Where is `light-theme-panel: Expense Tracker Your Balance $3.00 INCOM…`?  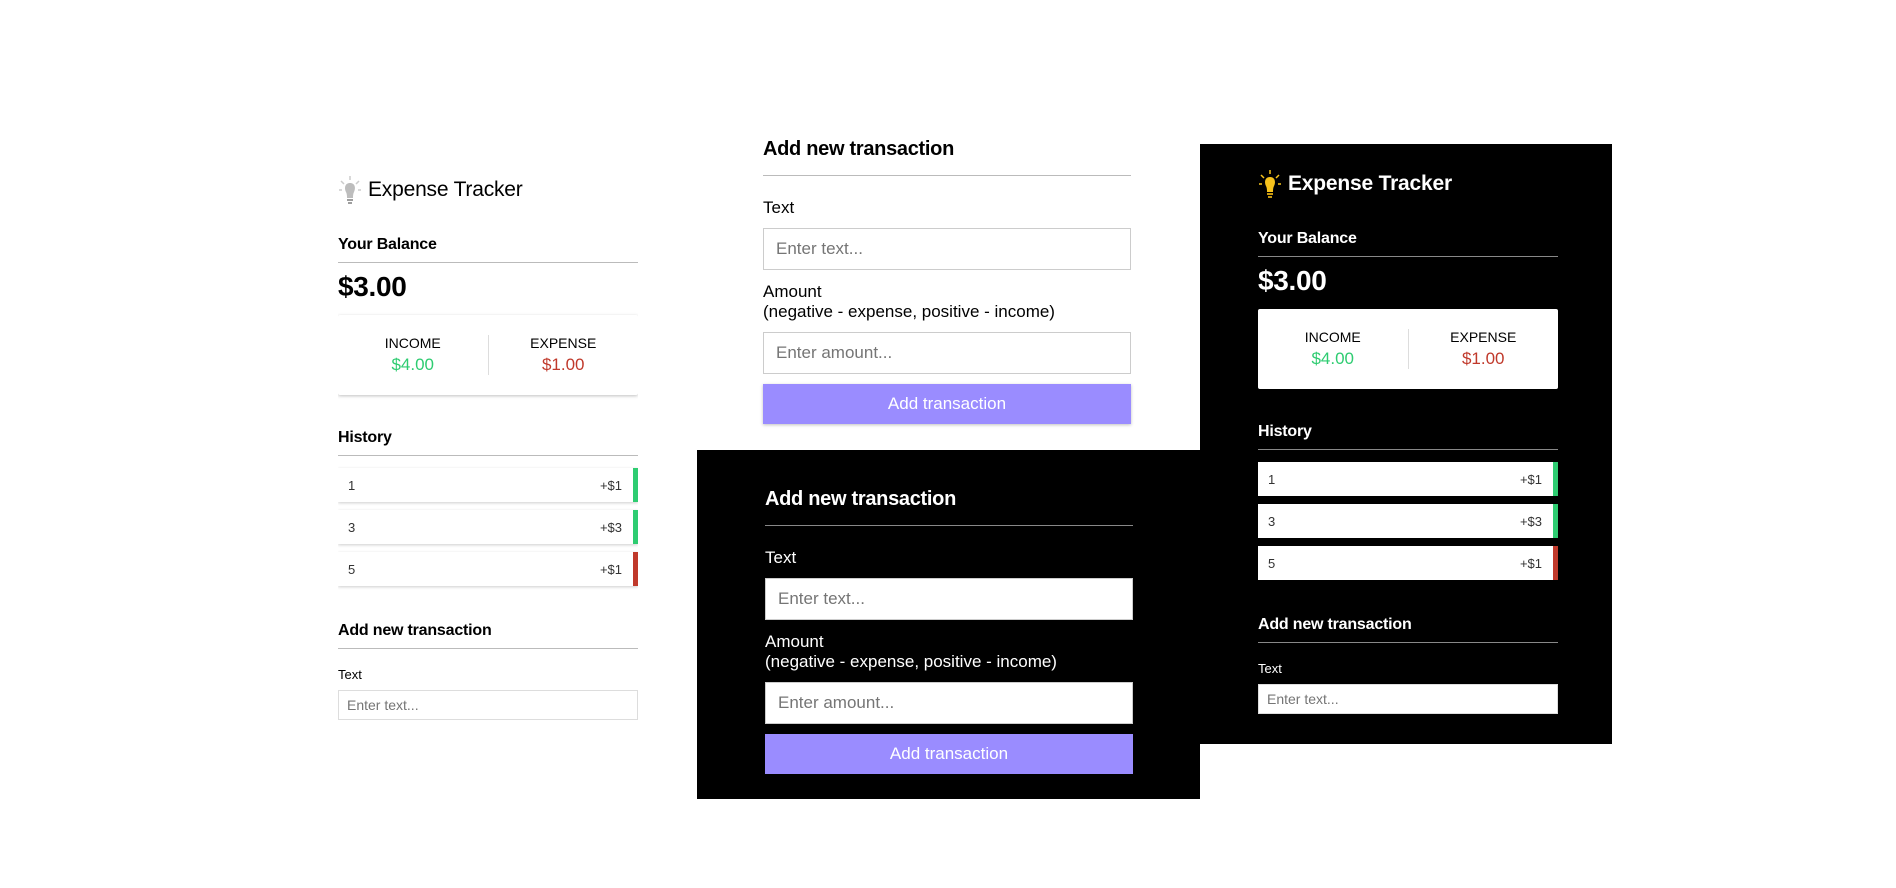 light-theme-panel: Expense Tracker Your Balance $3.00 INCOM… is located at coordinates (488, 457).